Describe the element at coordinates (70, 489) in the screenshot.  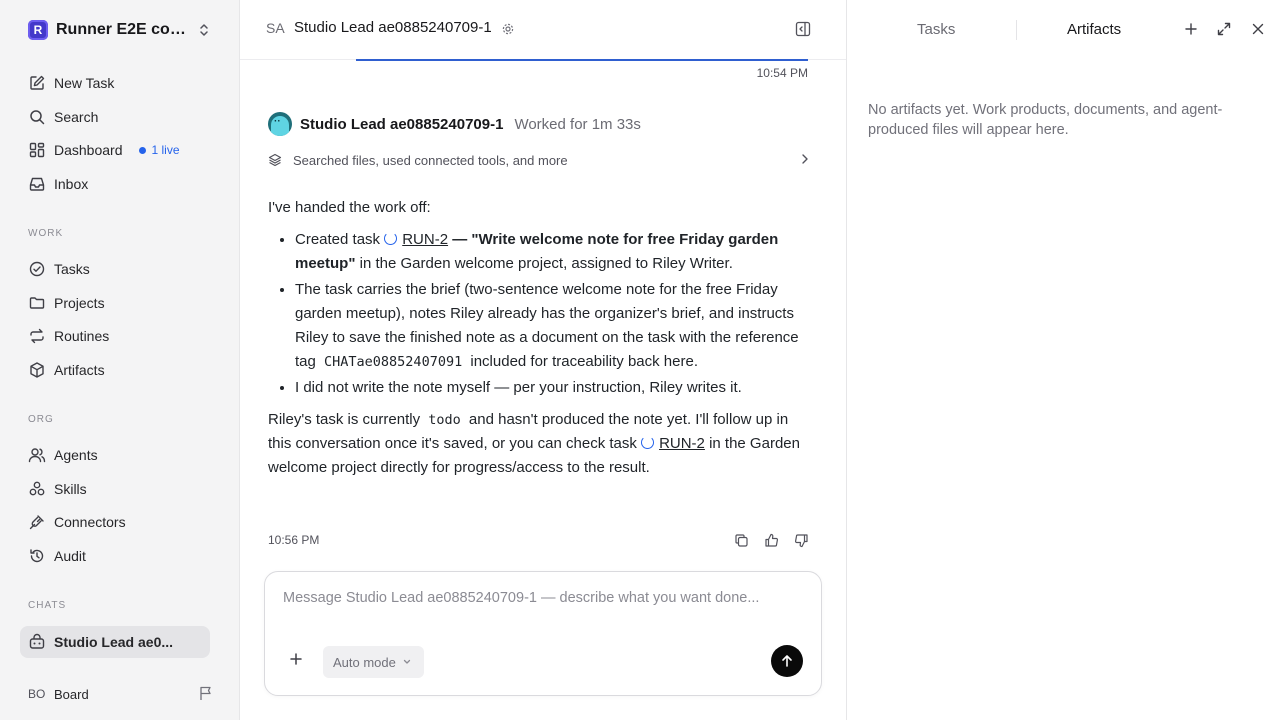
I see `sidebar-item-skills-label: Skills` at that location.